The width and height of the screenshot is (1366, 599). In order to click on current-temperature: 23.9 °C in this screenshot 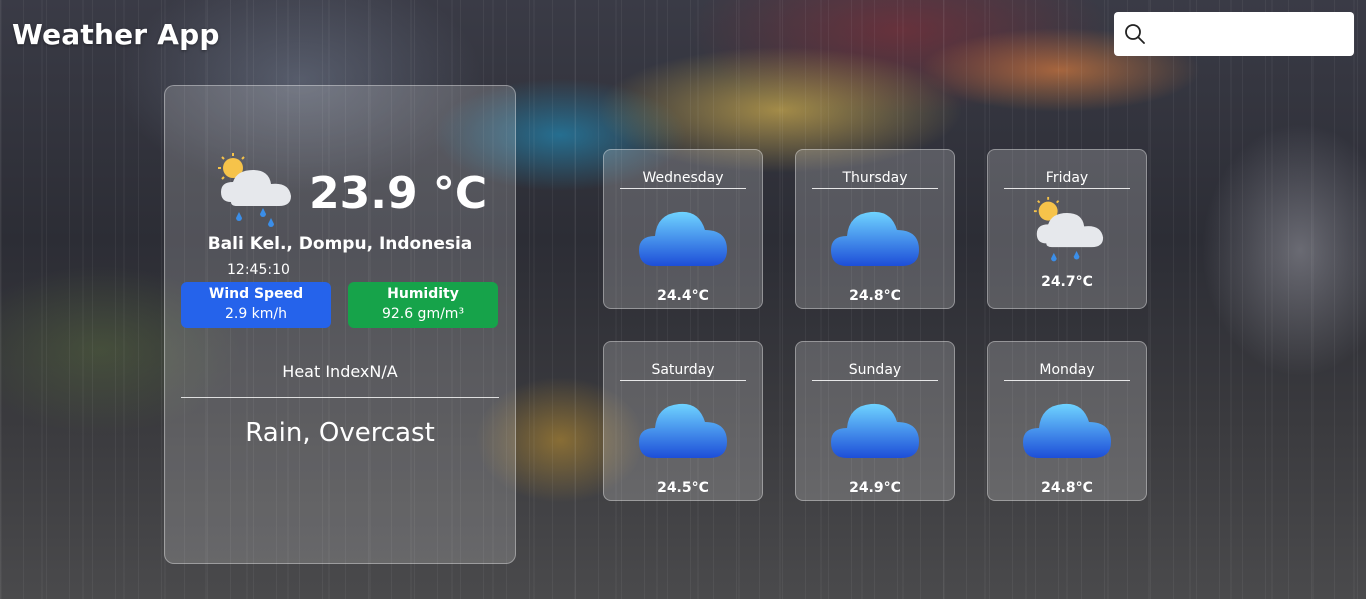, I will do `click(398, 193)`.